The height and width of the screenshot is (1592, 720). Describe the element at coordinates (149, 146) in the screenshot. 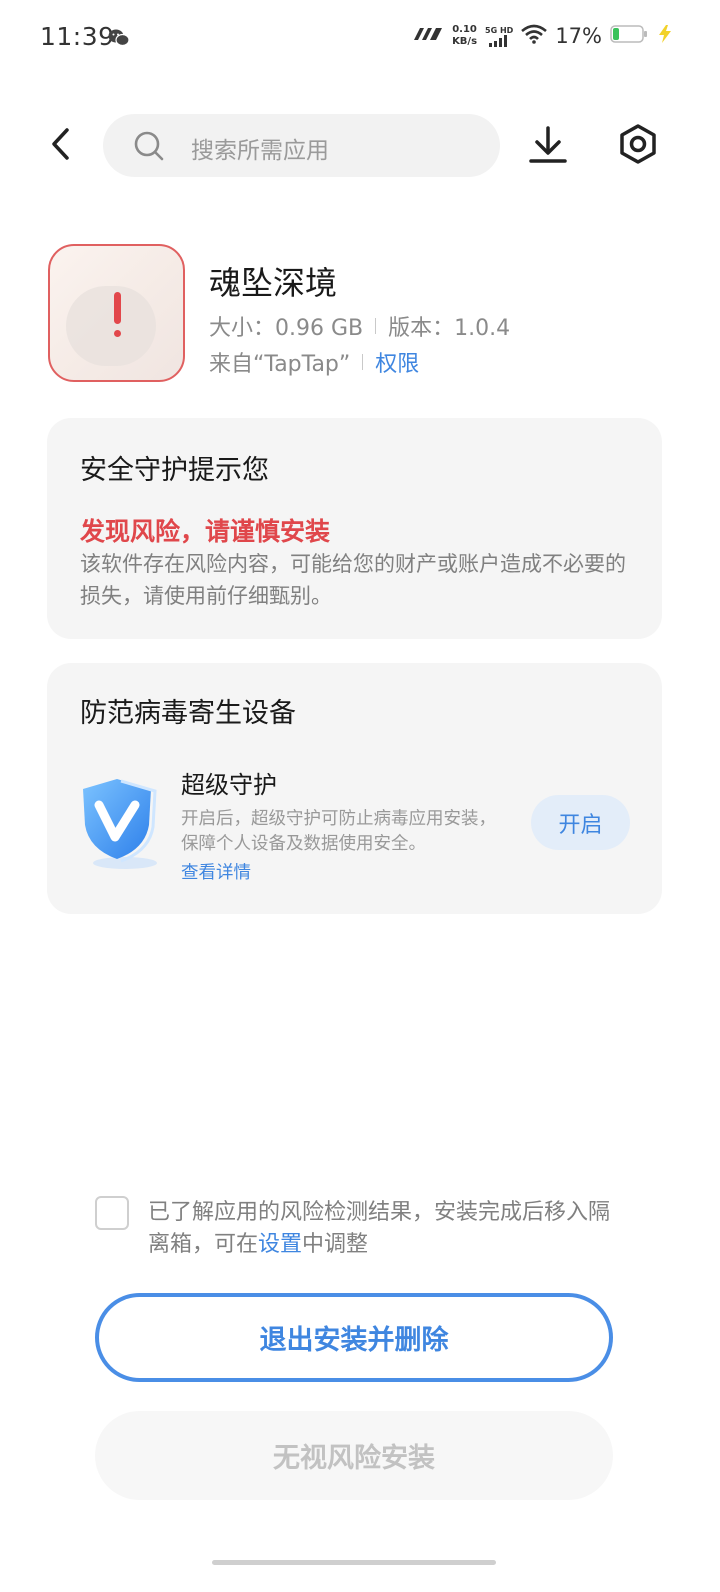

I see `search-icon` at that location.